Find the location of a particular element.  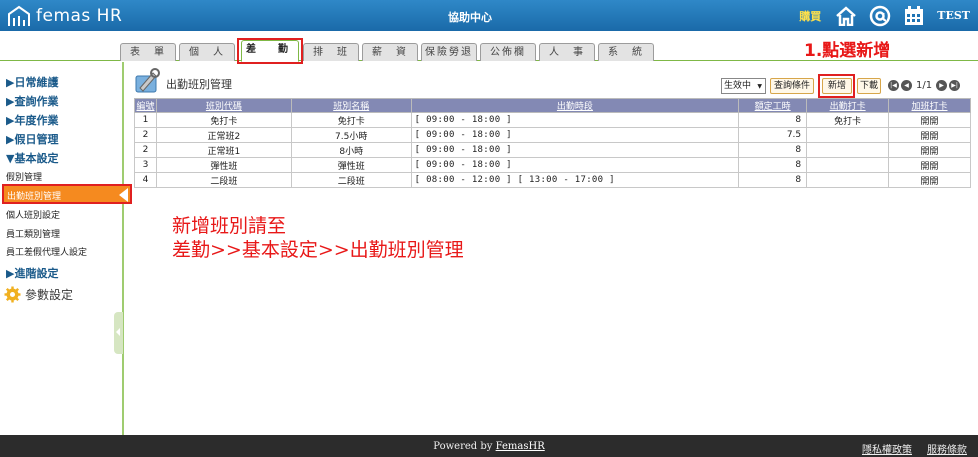

table-header-row: 編號 班別代碼 班別名稱 出勤時段 額定工時 出勤打卡 加班打卡 is located at coordinates (552, 105).